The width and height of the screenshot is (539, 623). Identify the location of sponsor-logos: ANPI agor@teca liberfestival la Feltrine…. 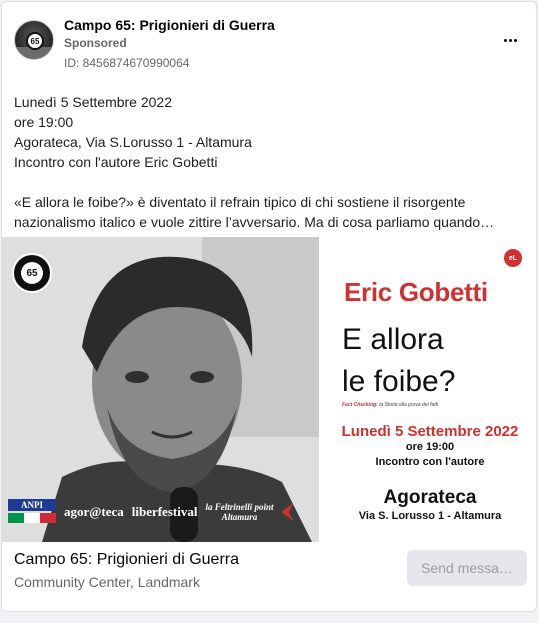
(160, 512).